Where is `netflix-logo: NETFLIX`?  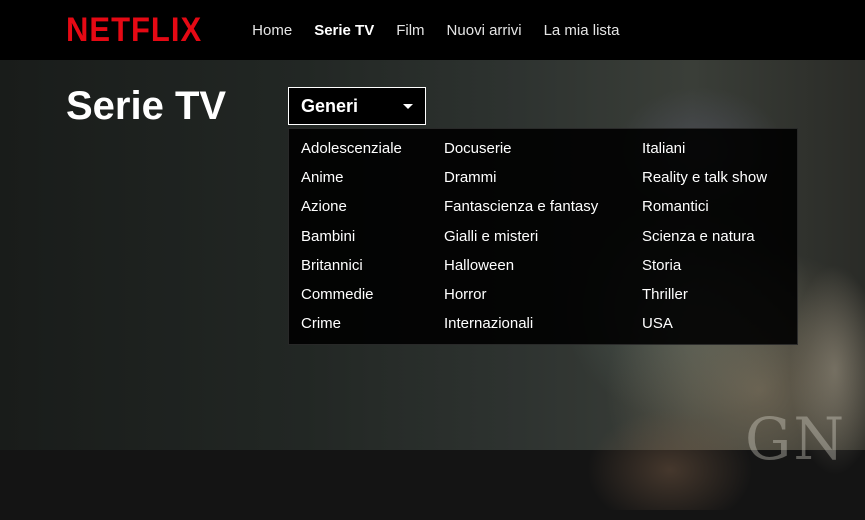
netflix-logo: NETFLIX is located at coordinates (134, 30).